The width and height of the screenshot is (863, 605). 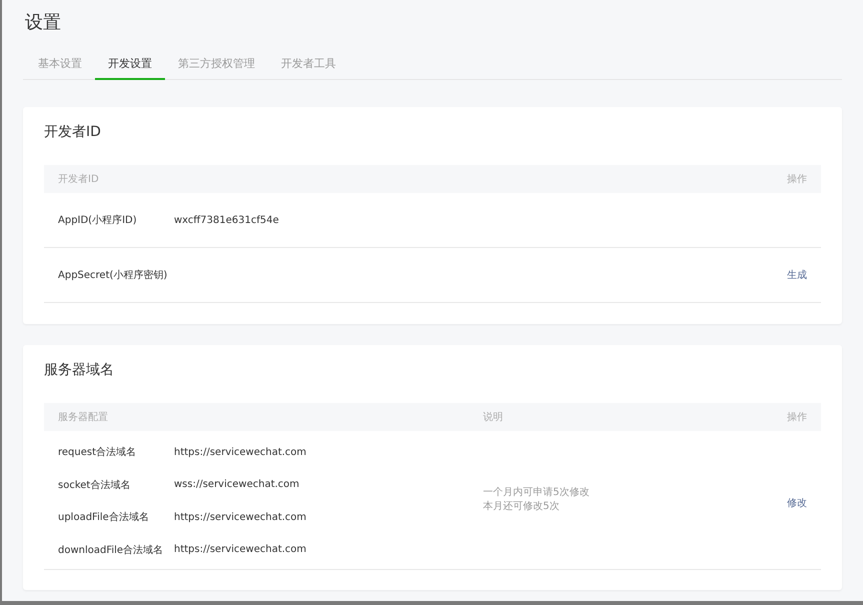 What do you see at coordinates (111, 550) in the screenshot?
I see `table-cell-text: downloadFile合法域名` at bounding box center [111, 550].